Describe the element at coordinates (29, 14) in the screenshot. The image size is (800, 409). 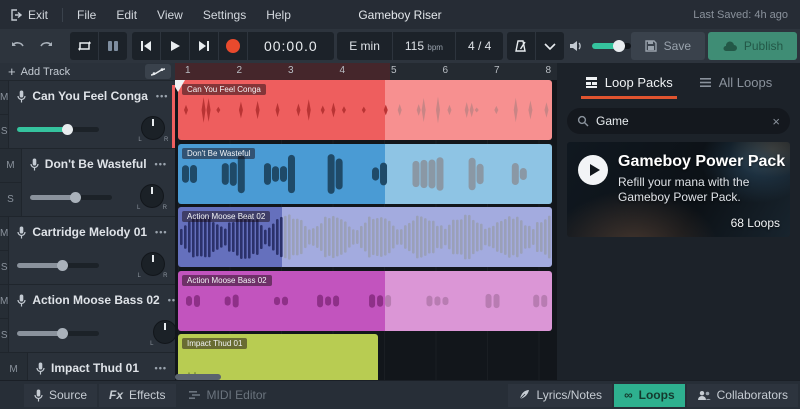
I see `exit-button: Exit` at that location.